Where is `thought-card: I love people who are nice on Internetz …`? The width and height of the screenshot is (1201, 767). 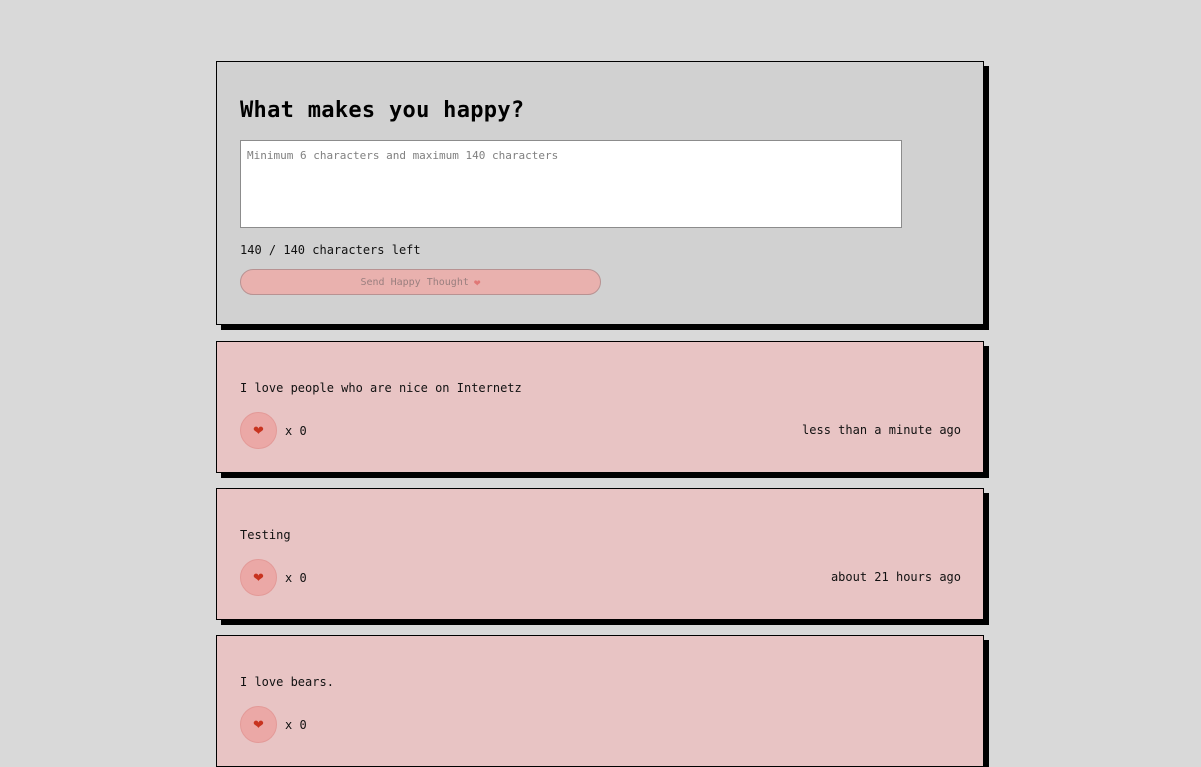 thought-card: I love people who are nice on Internetz … is located at coordinates (600, 407).